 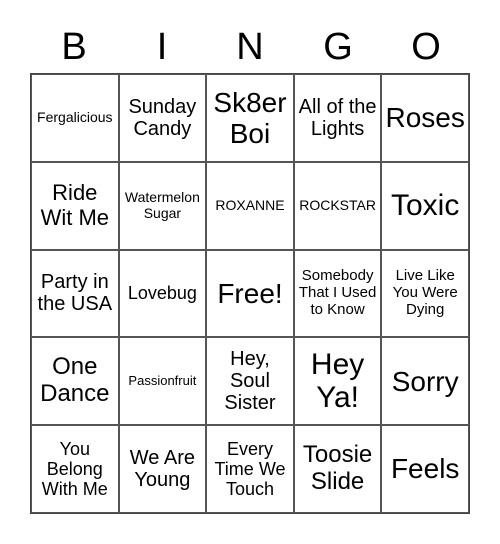 What do you see at coordinates (425, 293) in the screenshot?
I see `bingo-cell: Live Like You Were Dying` at bounding box center [425, 293].